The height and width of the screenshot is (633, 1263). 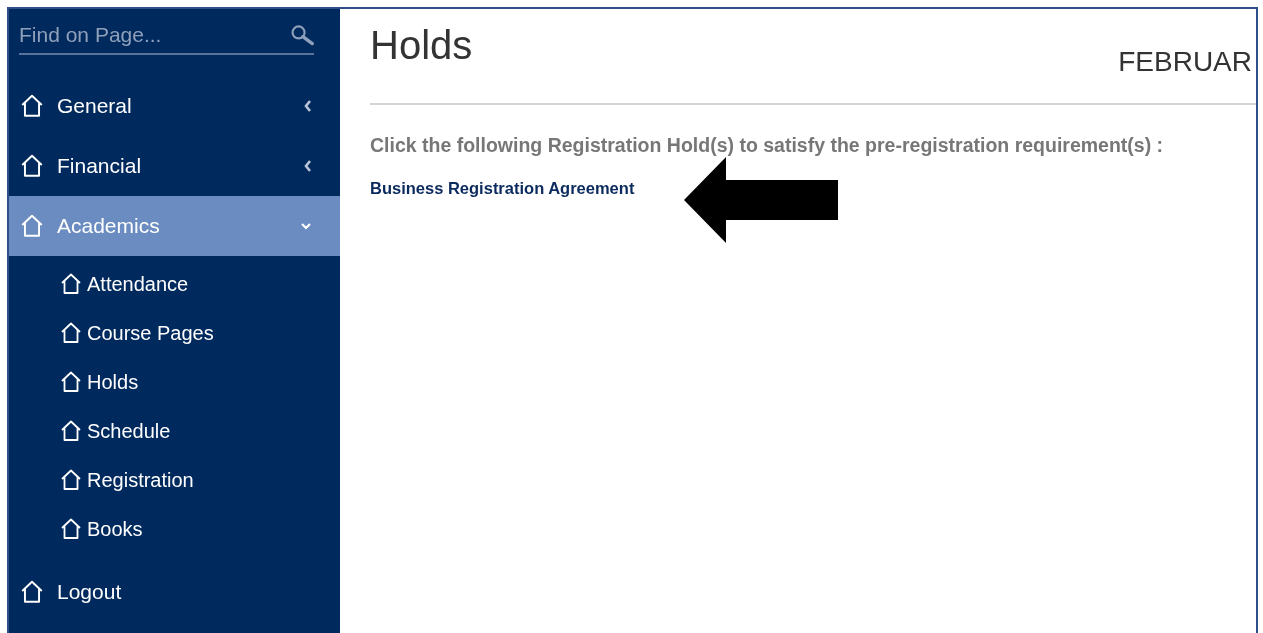 What do you see at coordinates (306, 225) in the screenshot?
I see `chevron-down-icon` at bounding box center [306, 225].